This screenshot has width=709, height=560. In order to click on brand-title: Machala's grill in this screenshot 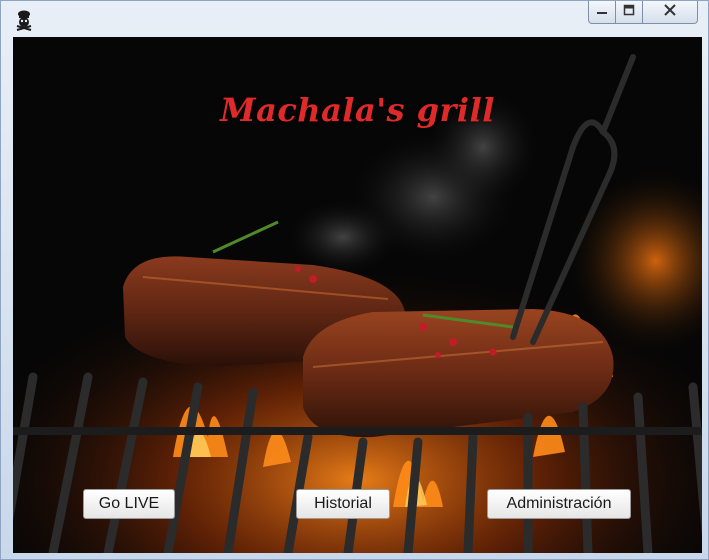, I will do `click(357, 110)`.